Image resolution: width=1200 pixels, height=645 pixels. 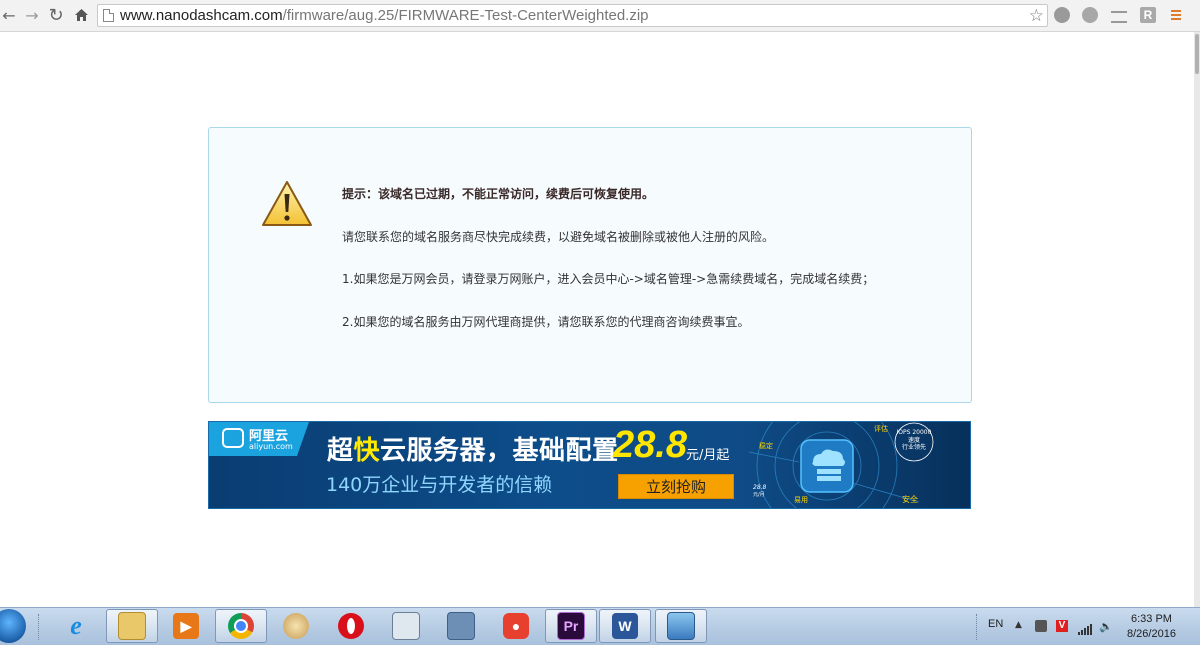 I want to click on opera-icon, so click(x=351, y=626).